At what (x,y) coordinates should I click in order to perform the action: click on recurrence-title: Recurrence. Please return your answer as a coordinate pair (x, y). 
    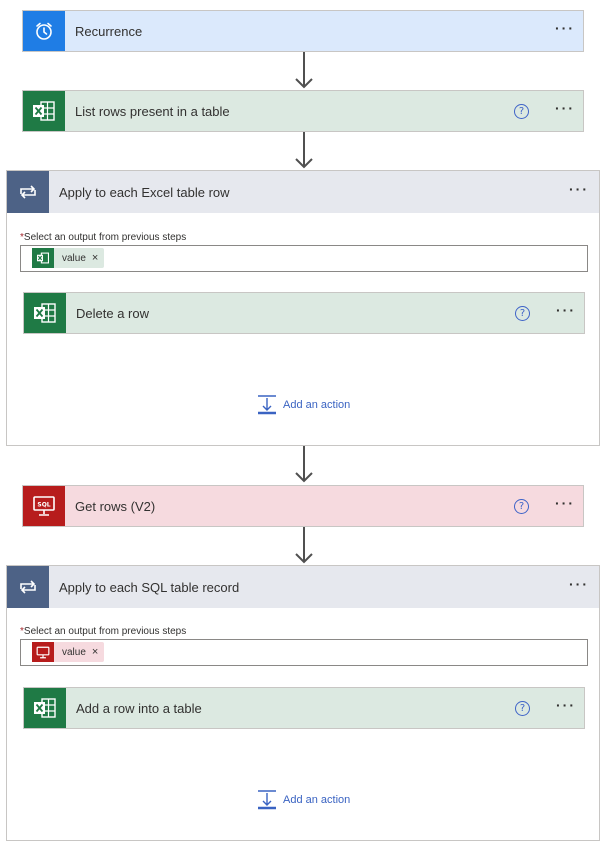
    Looking at the image, I should click on (109, 31).